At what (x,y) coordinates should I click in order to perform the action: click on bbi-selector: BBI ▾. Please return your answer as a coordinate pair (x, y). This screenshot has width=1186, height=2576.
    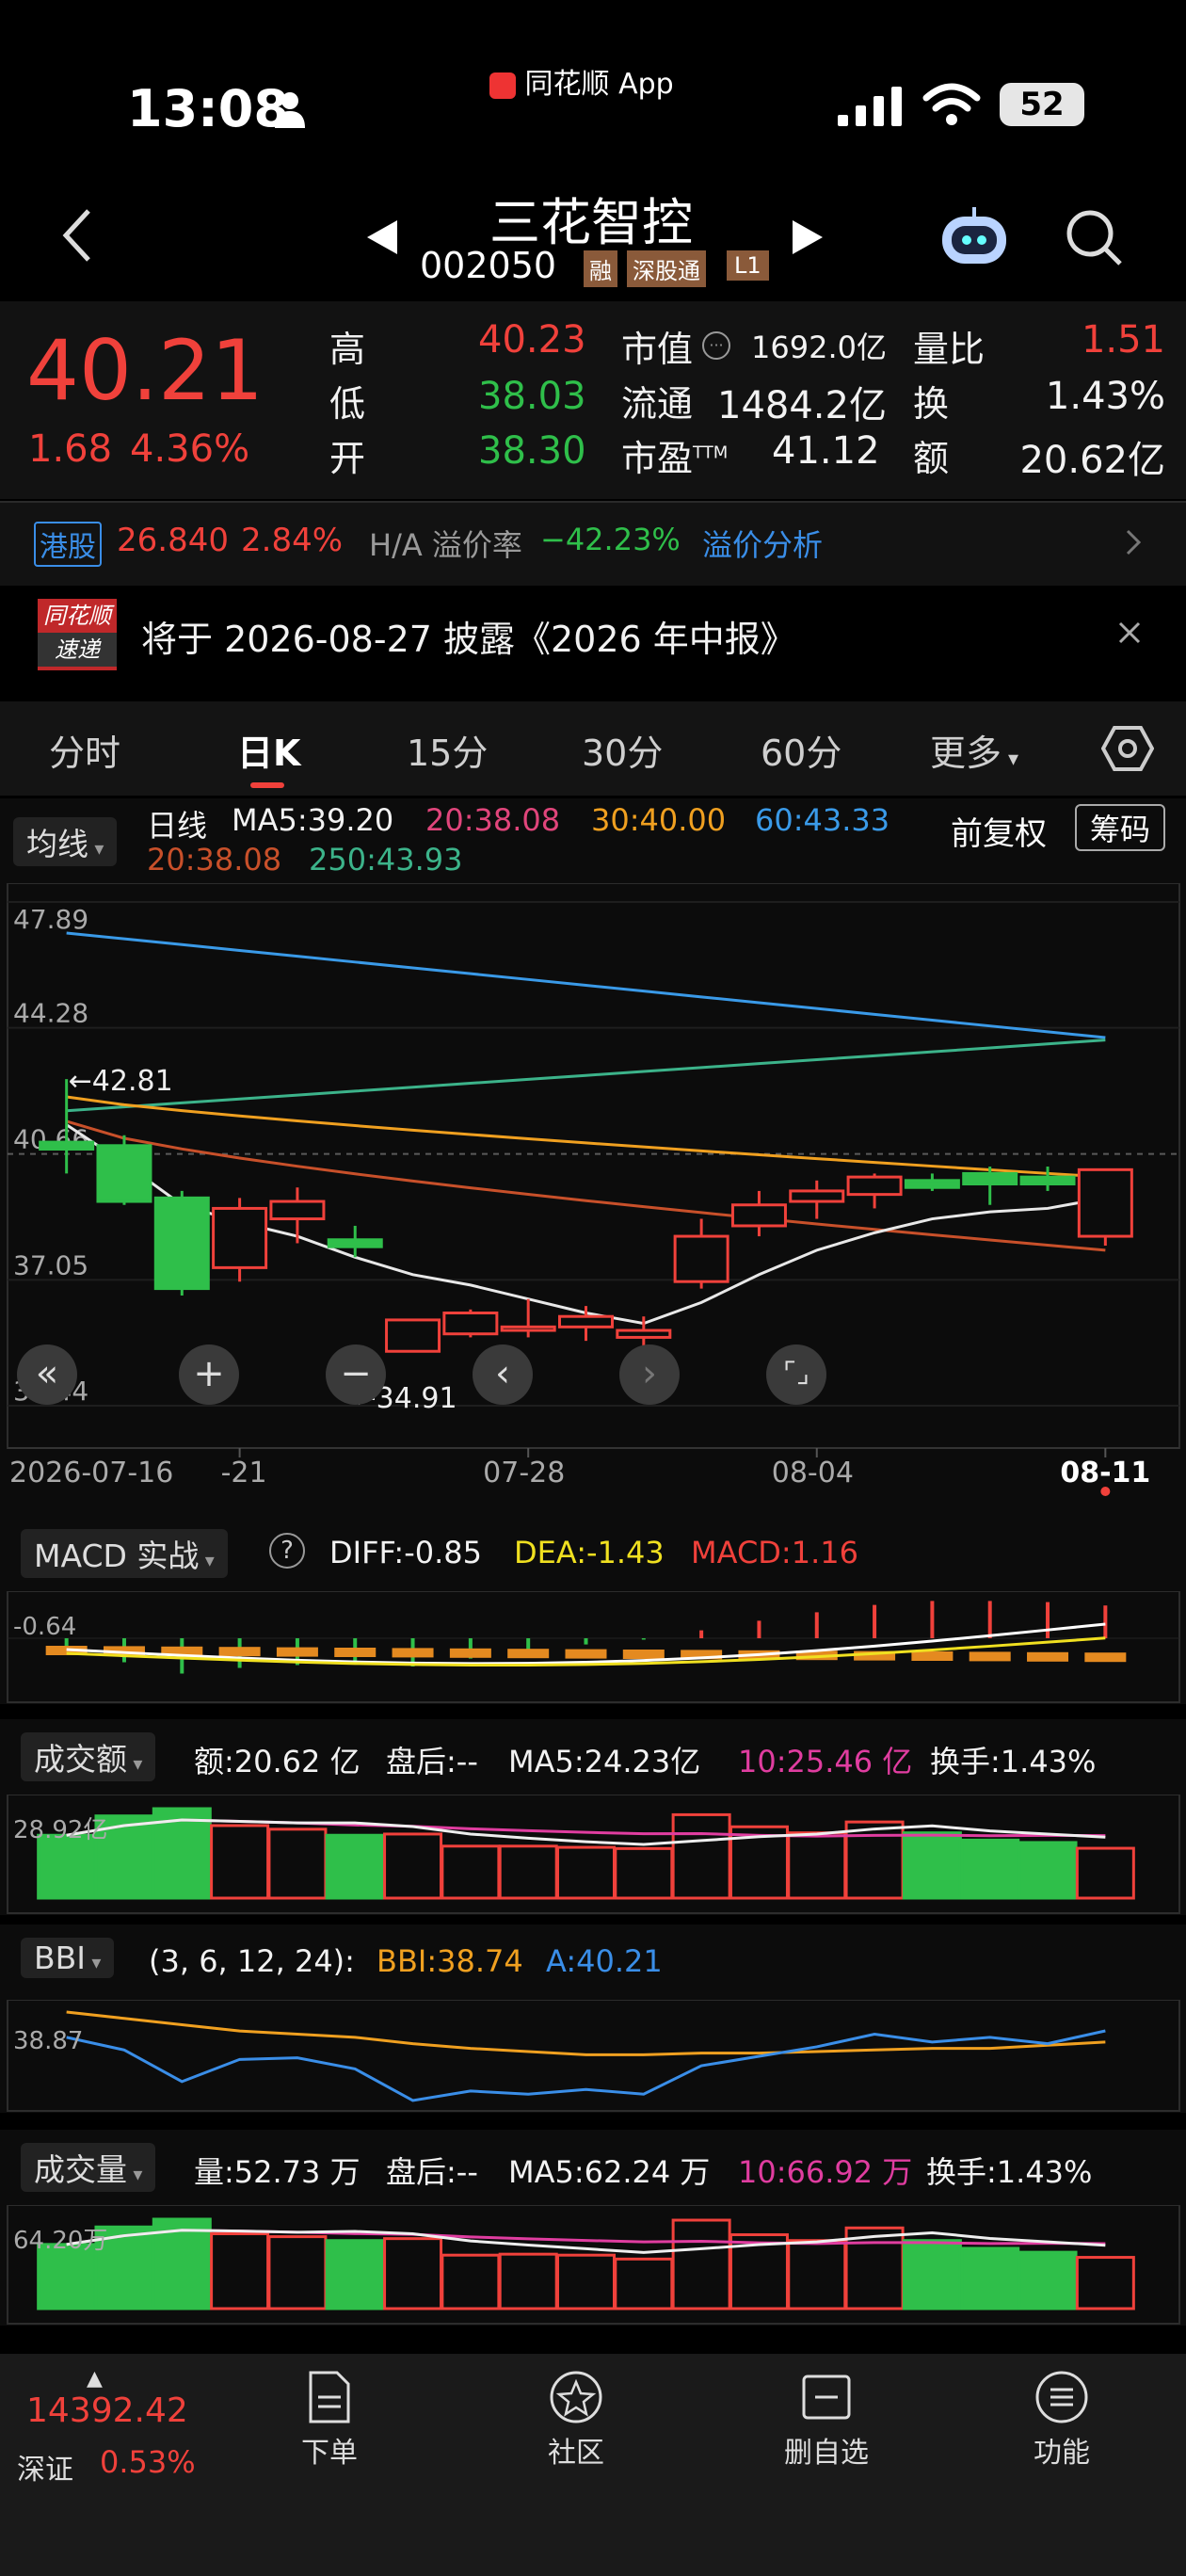
    Looking at the image, I should click on (68, 1958).